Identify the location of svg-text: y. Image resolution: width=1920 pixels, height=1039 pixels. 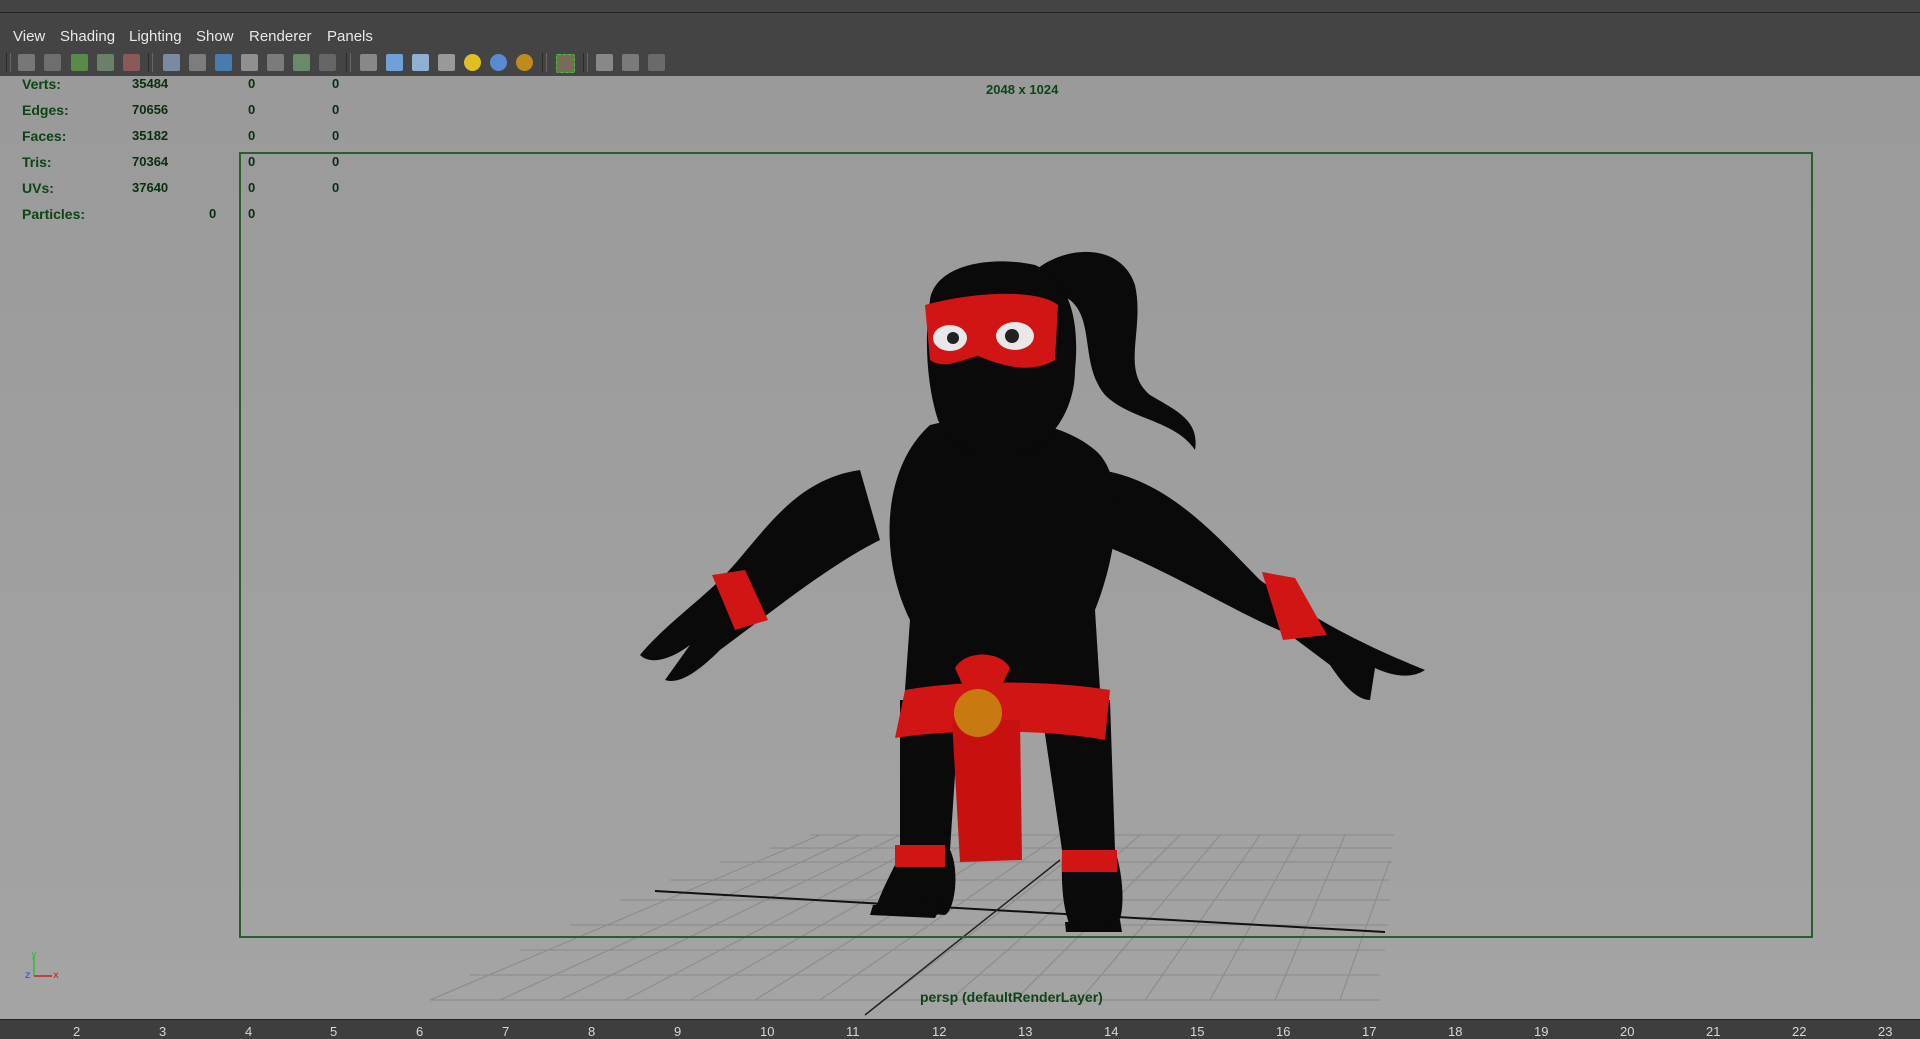
(34, 955).